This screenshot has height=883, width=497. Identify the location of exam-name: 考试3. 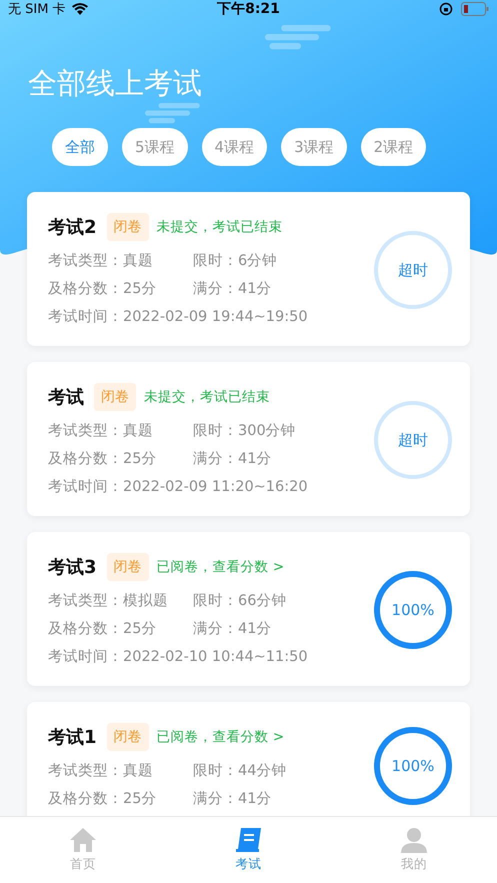
(72, 567).